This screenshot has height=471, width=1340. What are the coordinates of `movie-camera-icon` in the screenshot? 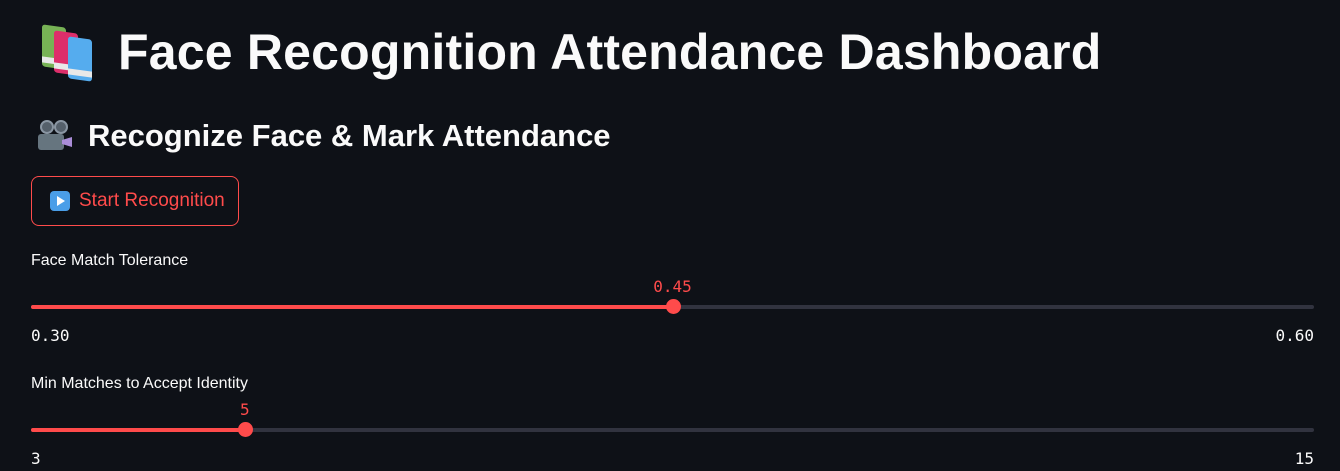 It's located at (55, 136).